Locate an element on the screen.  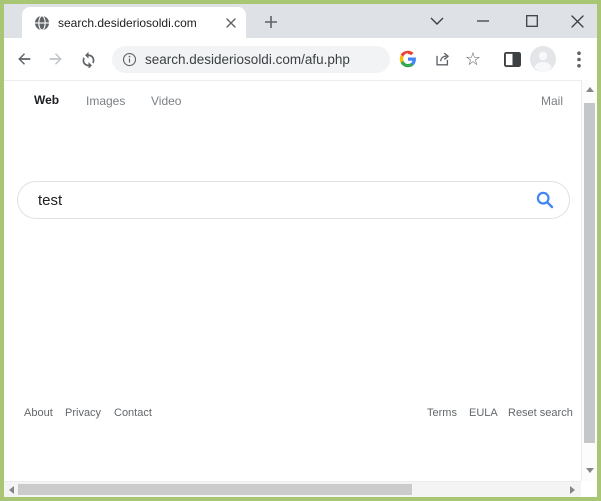
horizontal-scrollbar is located at coordinates (292, 489).